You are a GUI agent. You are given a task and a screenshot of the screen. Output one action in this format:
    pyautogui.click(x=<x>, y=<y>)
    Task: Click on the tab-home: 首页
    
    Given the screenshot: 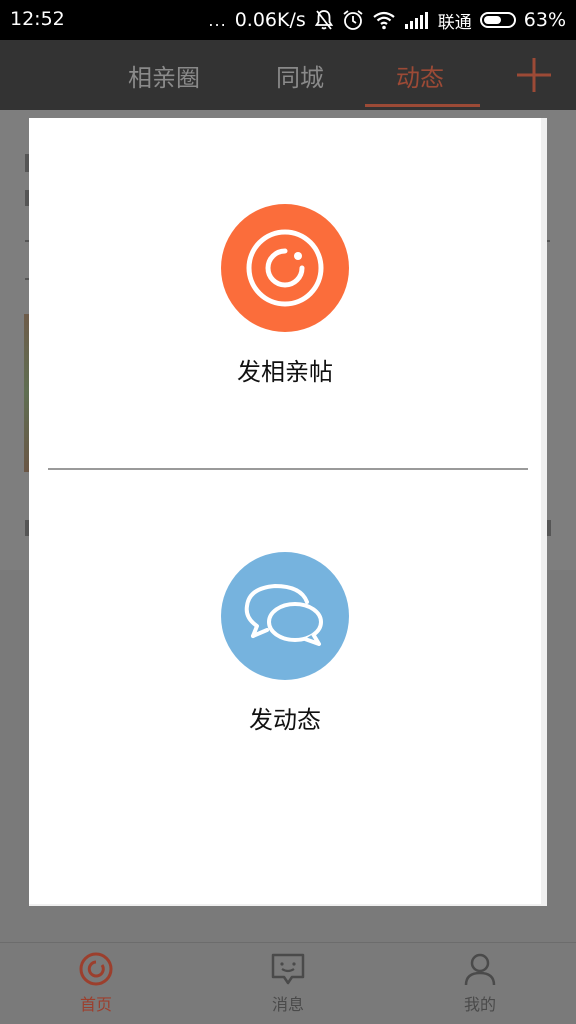 What is the action you would take?
    pyautogui.click(x=96, y=983)
    